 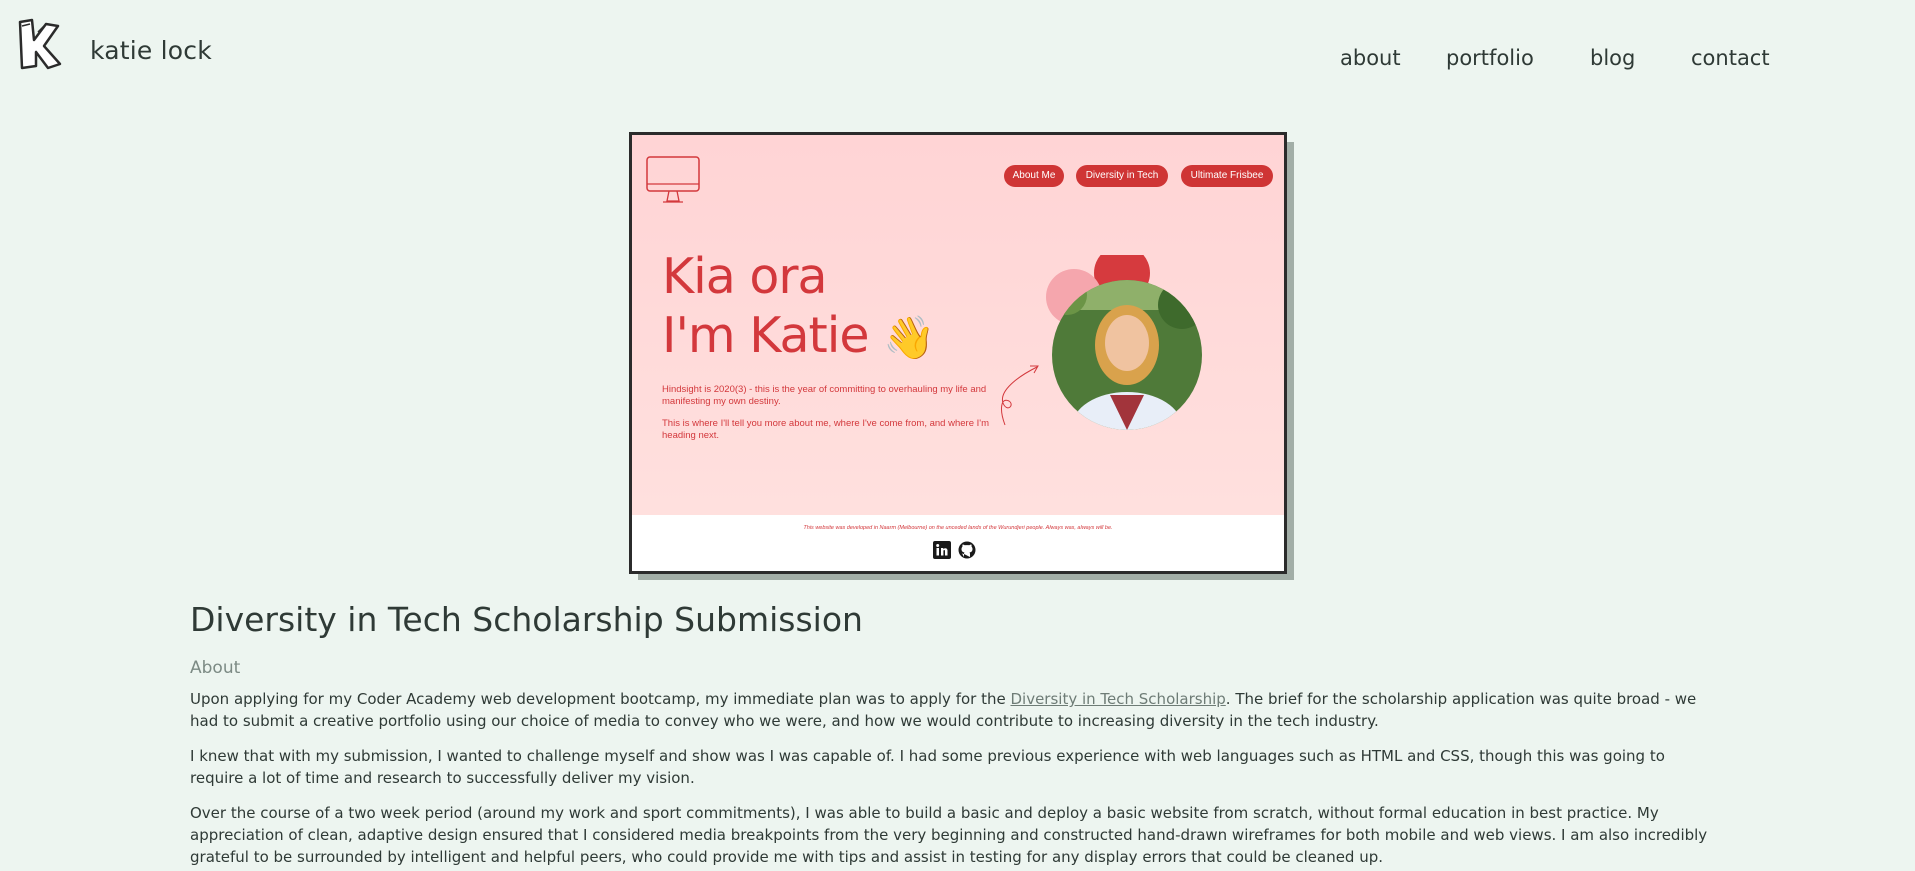 What do you see at coordinates (1370, 58) in the screenshot?
I see `nav-about: about` at bounding box center [1370, 58].